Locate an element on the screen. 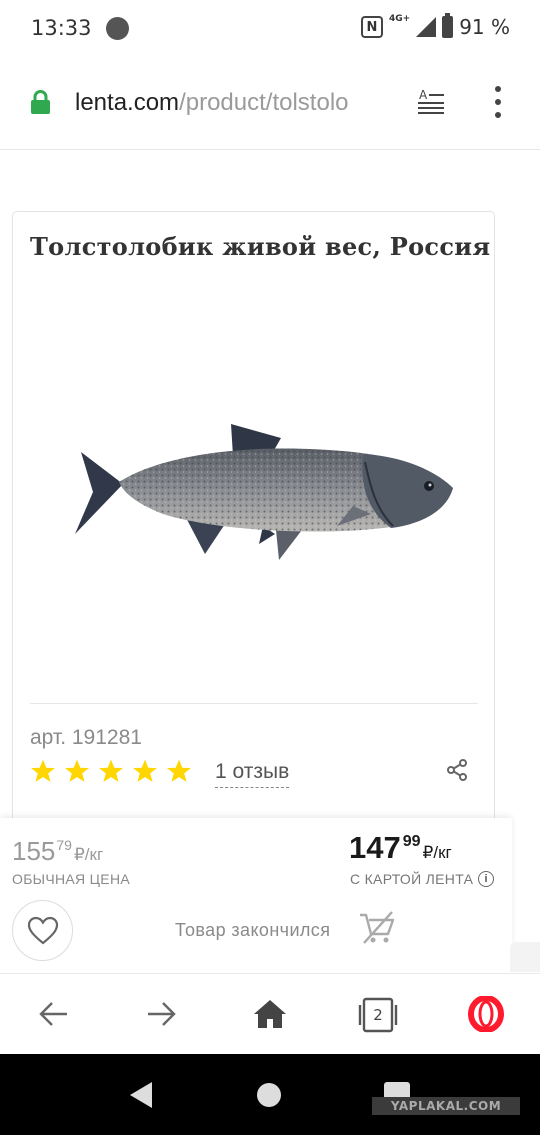  stock-status: Товар закончился is located at coordinates (253, 930).